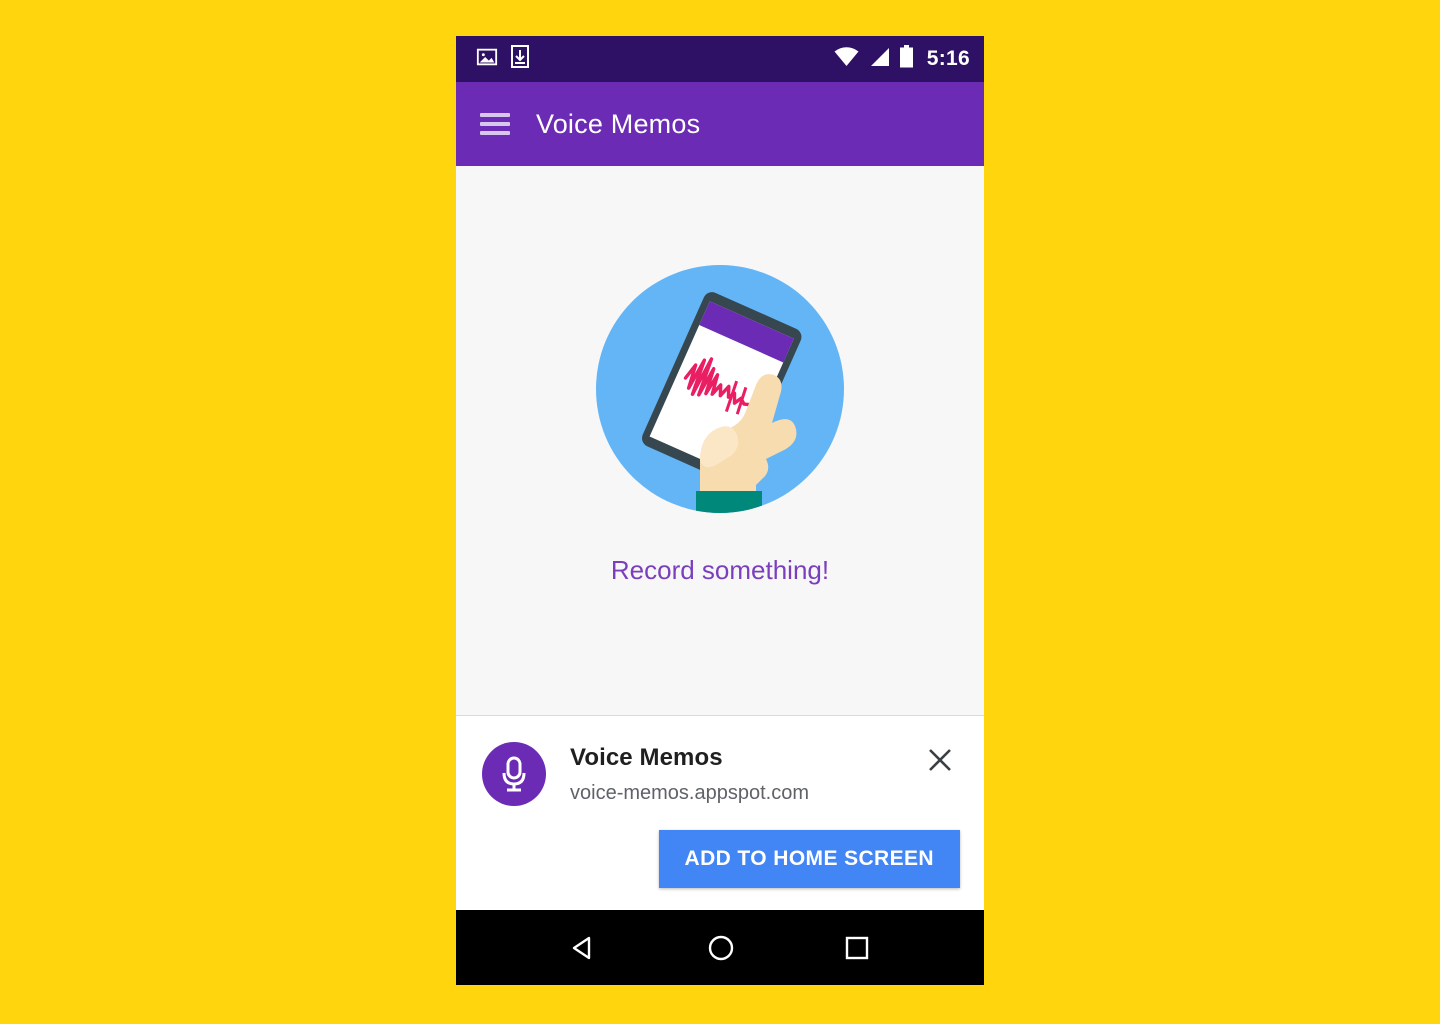  I want to click on home-button, so click(721, 948).